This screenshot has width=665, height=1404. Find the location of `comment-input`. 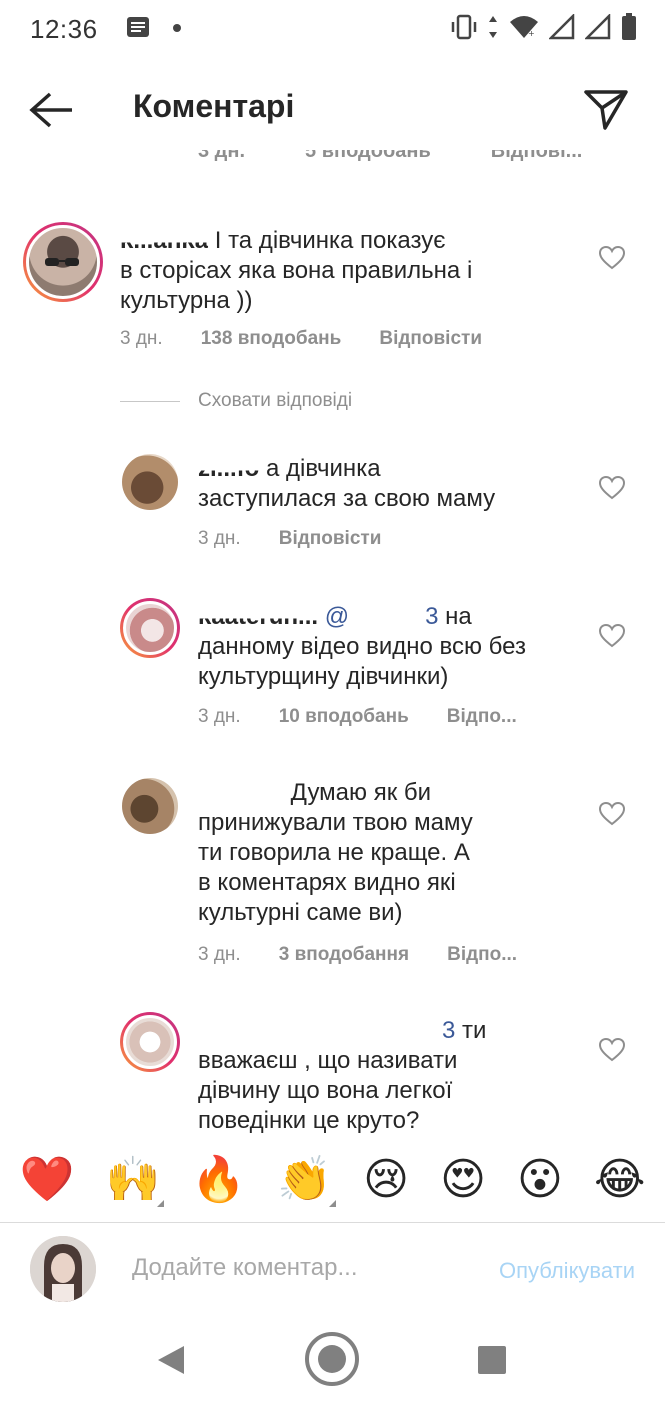

comment-input is located at coordinates (292, 1268).